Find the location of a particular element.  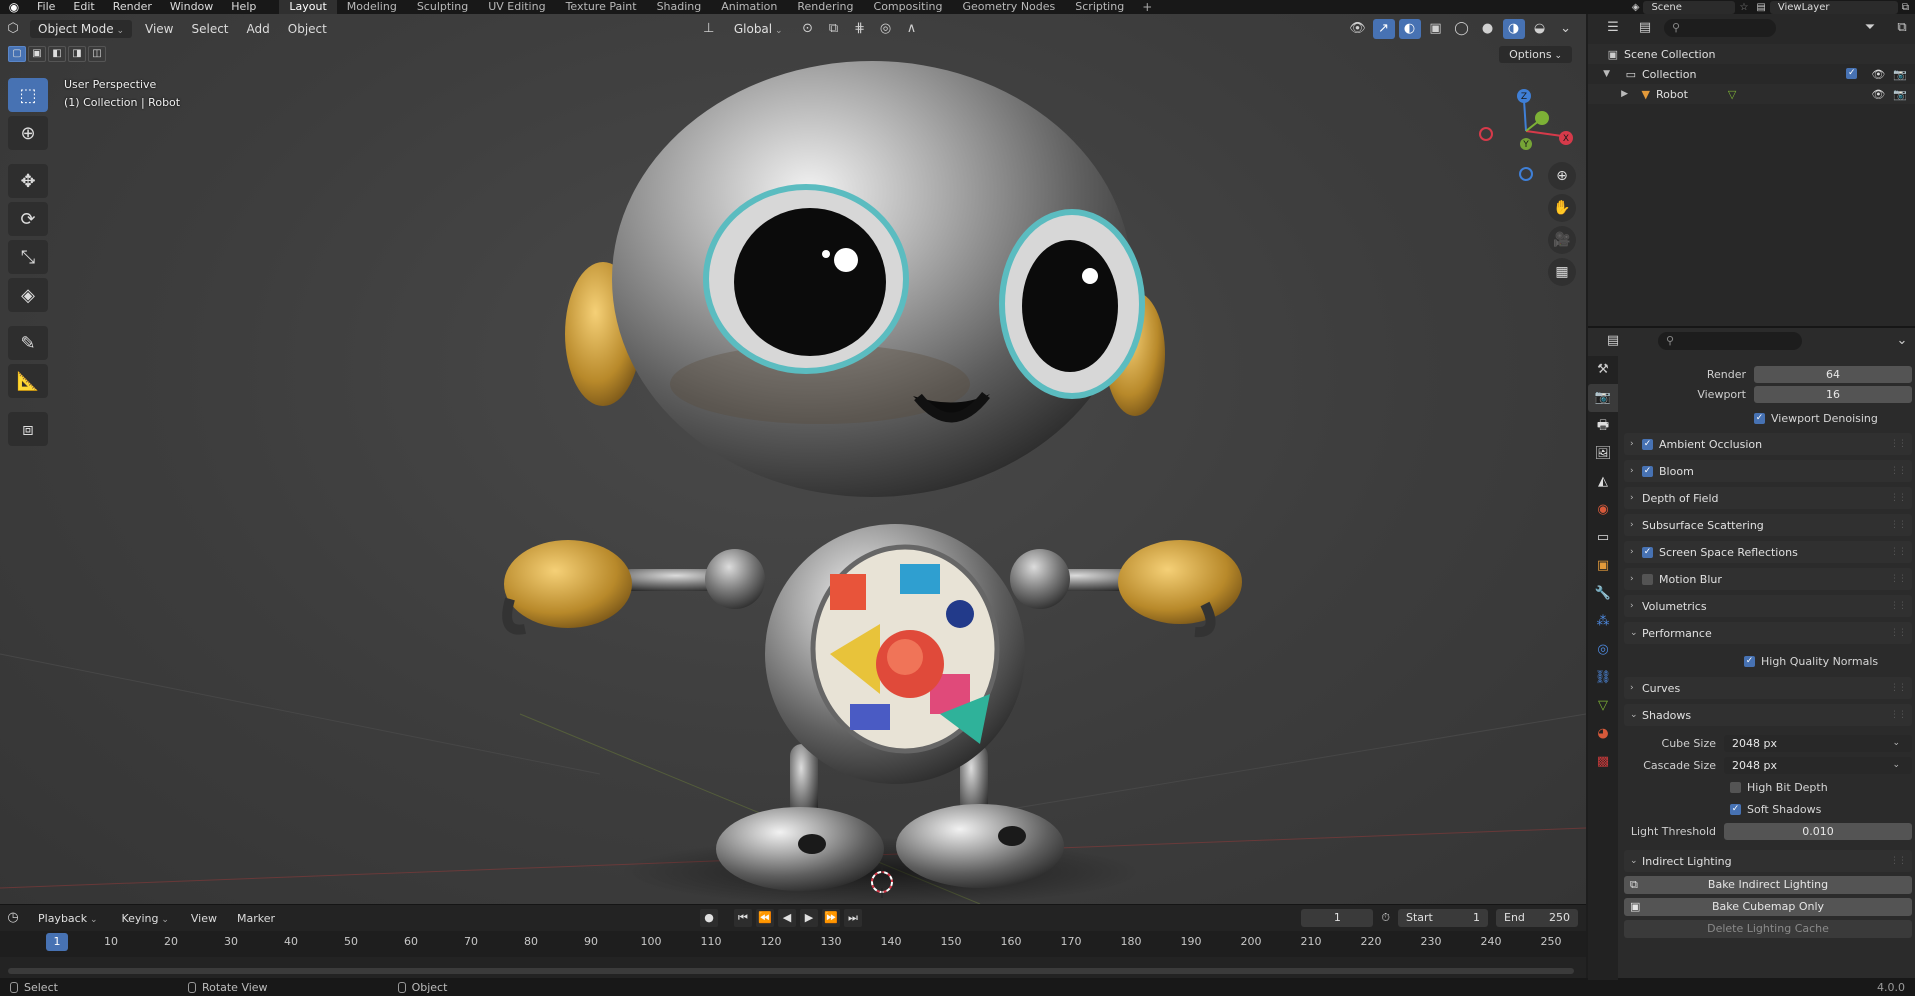

ssr-checkbox: ✓ is located at coordinates (1647, 552).